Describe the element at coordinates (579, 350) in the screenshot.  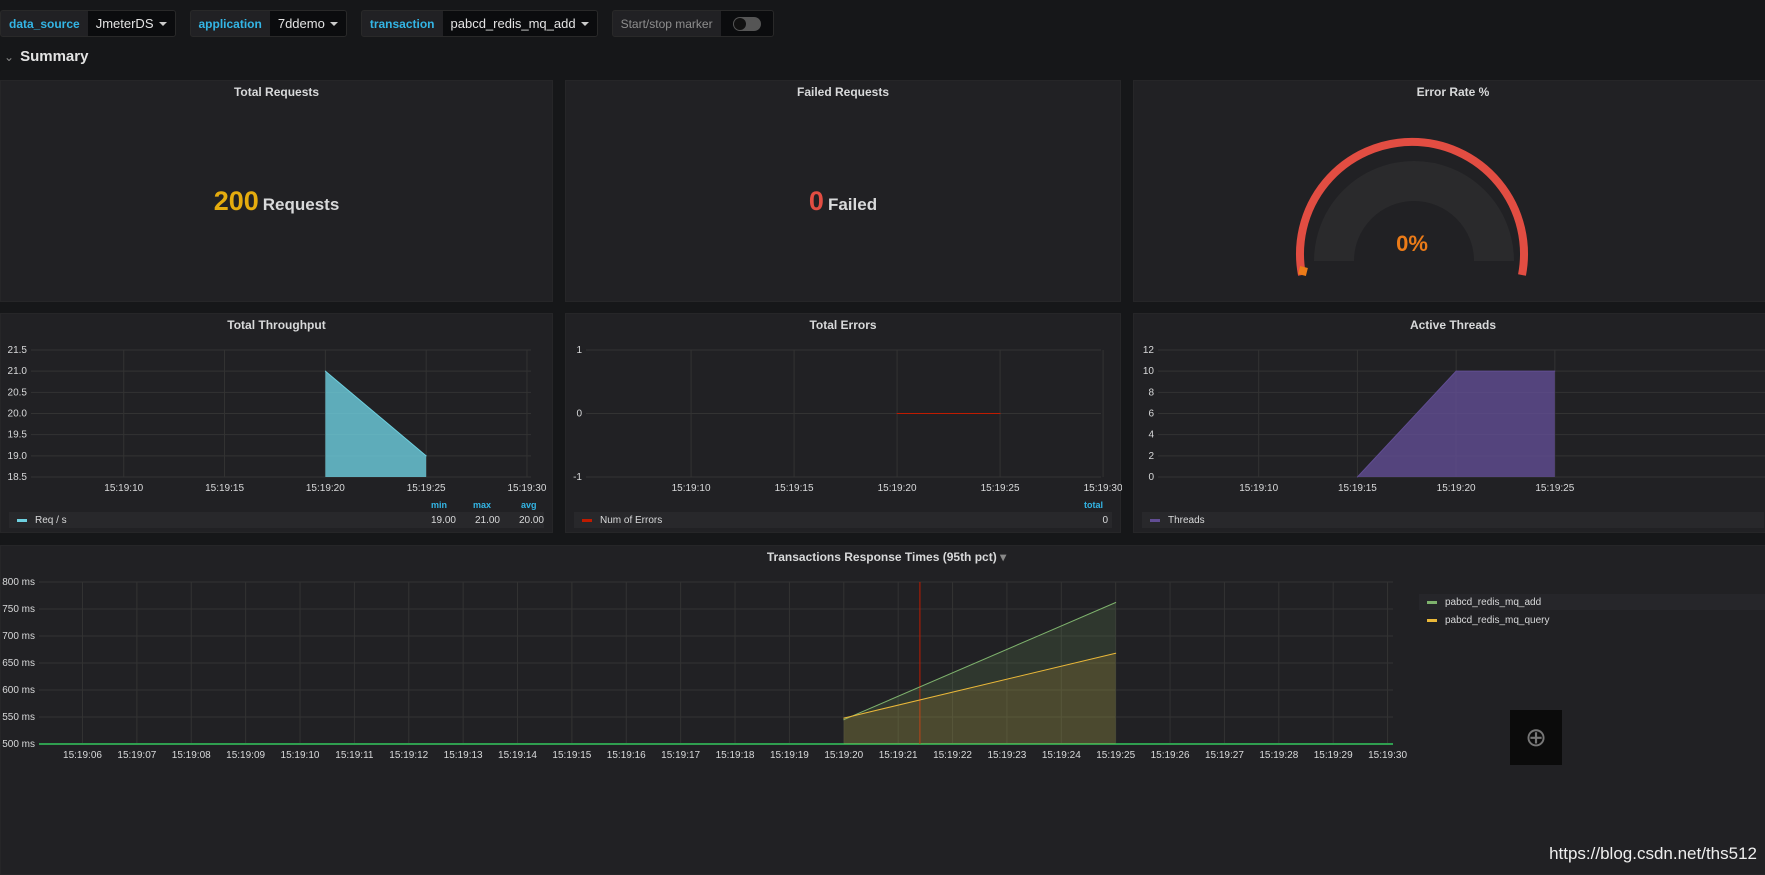
I see `y-tick-label: 1` at that location.